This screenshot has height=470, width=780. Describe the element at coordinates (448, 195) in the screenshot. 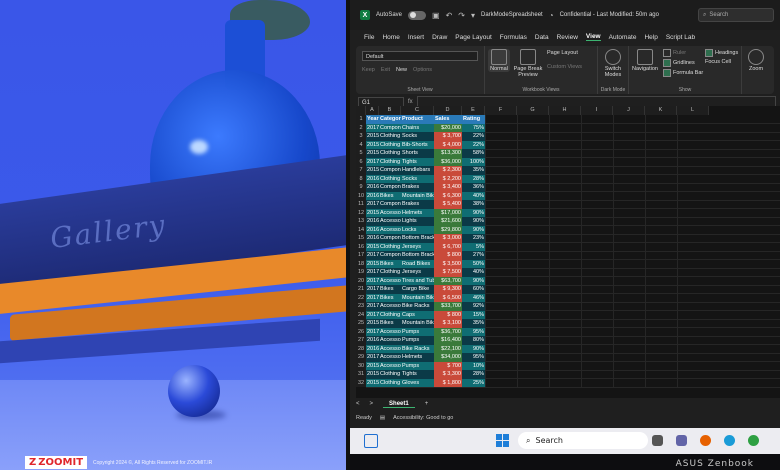

I see `table-cell: $ 6,300` at that location.